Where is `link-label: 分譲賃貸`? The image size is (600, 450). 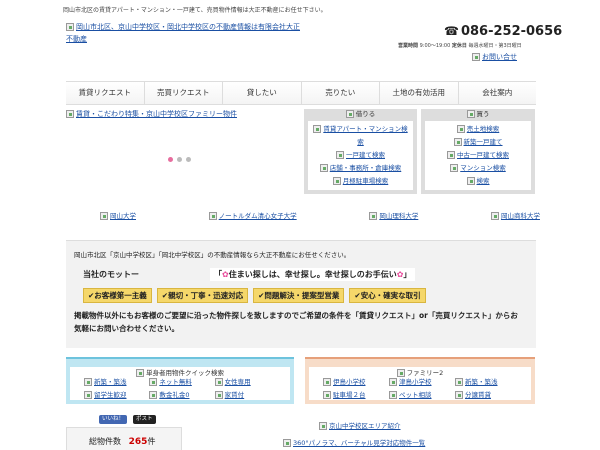 link-label: 分譲賃貸 is located at coordinates (478, 395).